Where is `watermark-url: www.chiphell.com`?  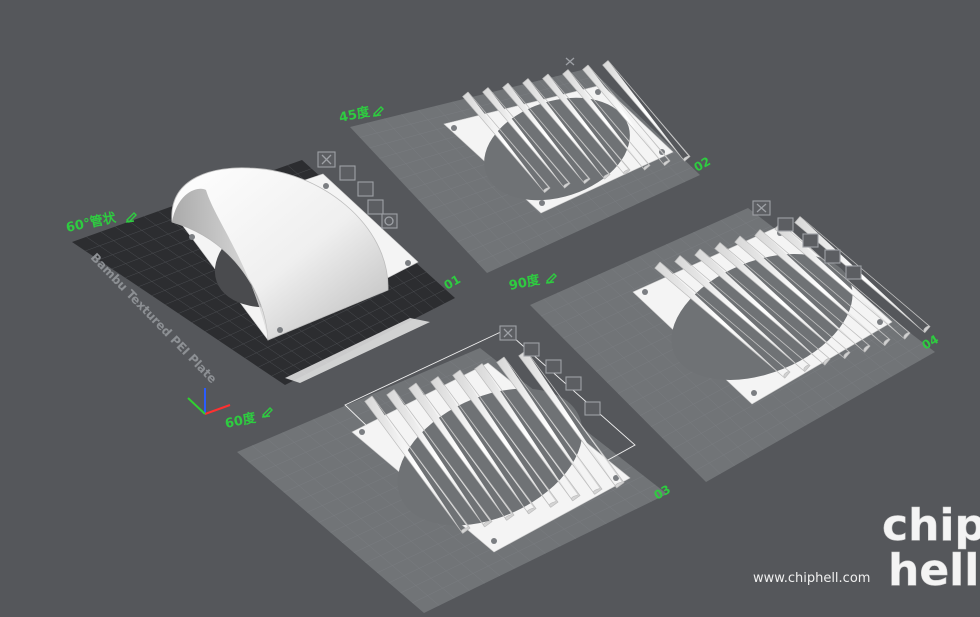 watermark-url: www.chiphell.com is located at coordinates (811, 578).